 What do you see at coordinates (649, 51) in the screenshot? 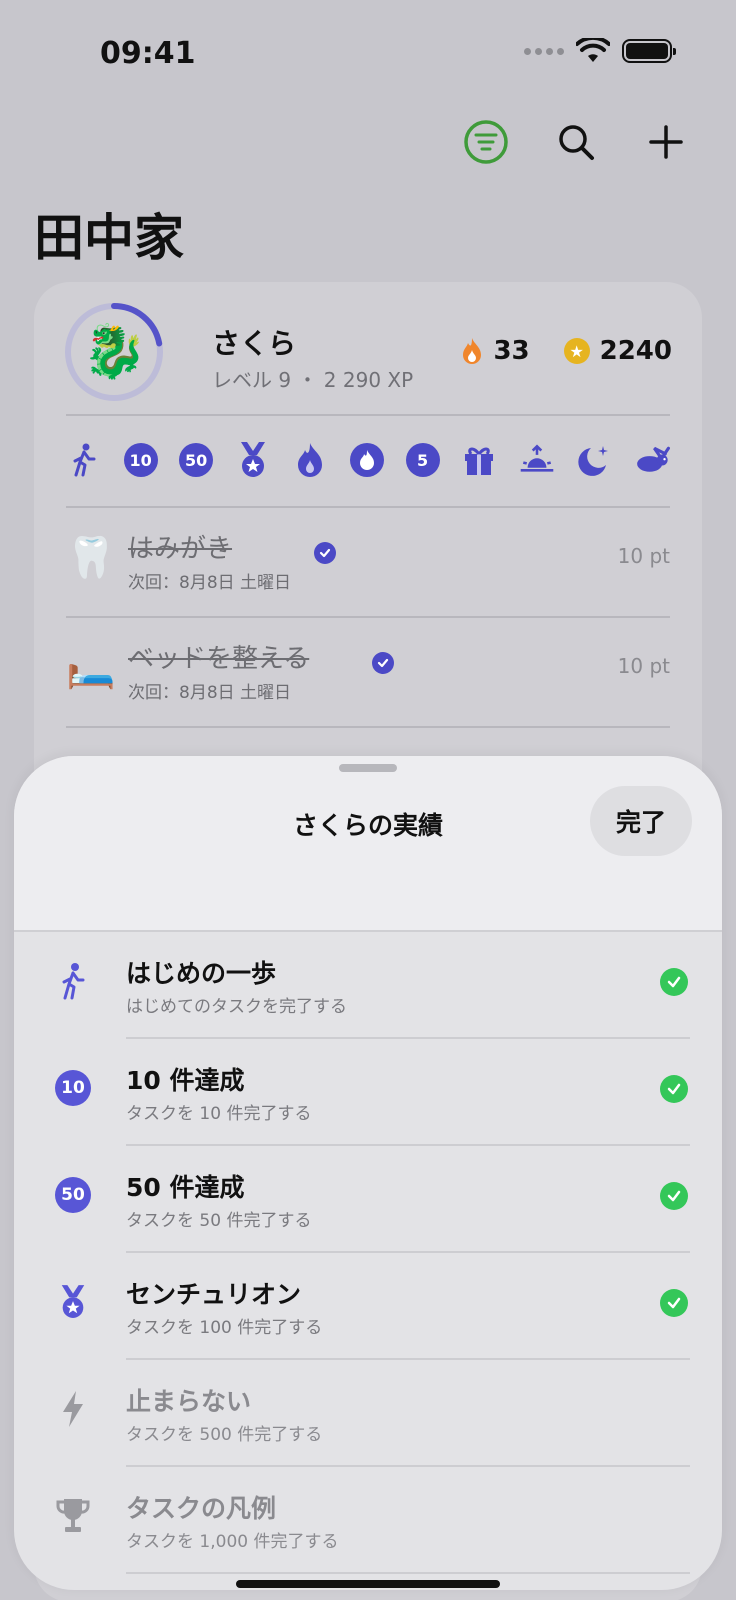
I see `battery-icon` at bounding box center [649, 51].